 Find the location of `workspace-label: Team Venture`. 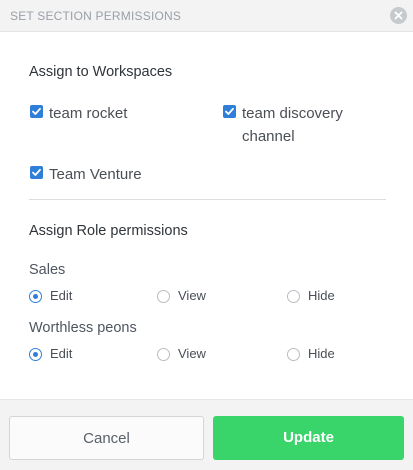

workspace-label: Team Venture is located at coordinates (95, 174).